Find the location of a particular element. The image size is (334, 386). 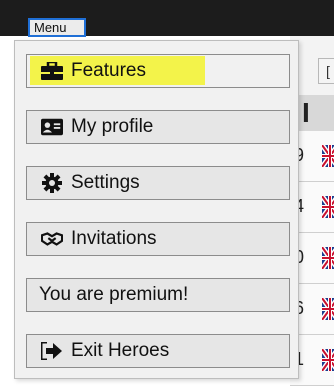

menu-item-premium: You are premium! is located at coordinates (158, 295).